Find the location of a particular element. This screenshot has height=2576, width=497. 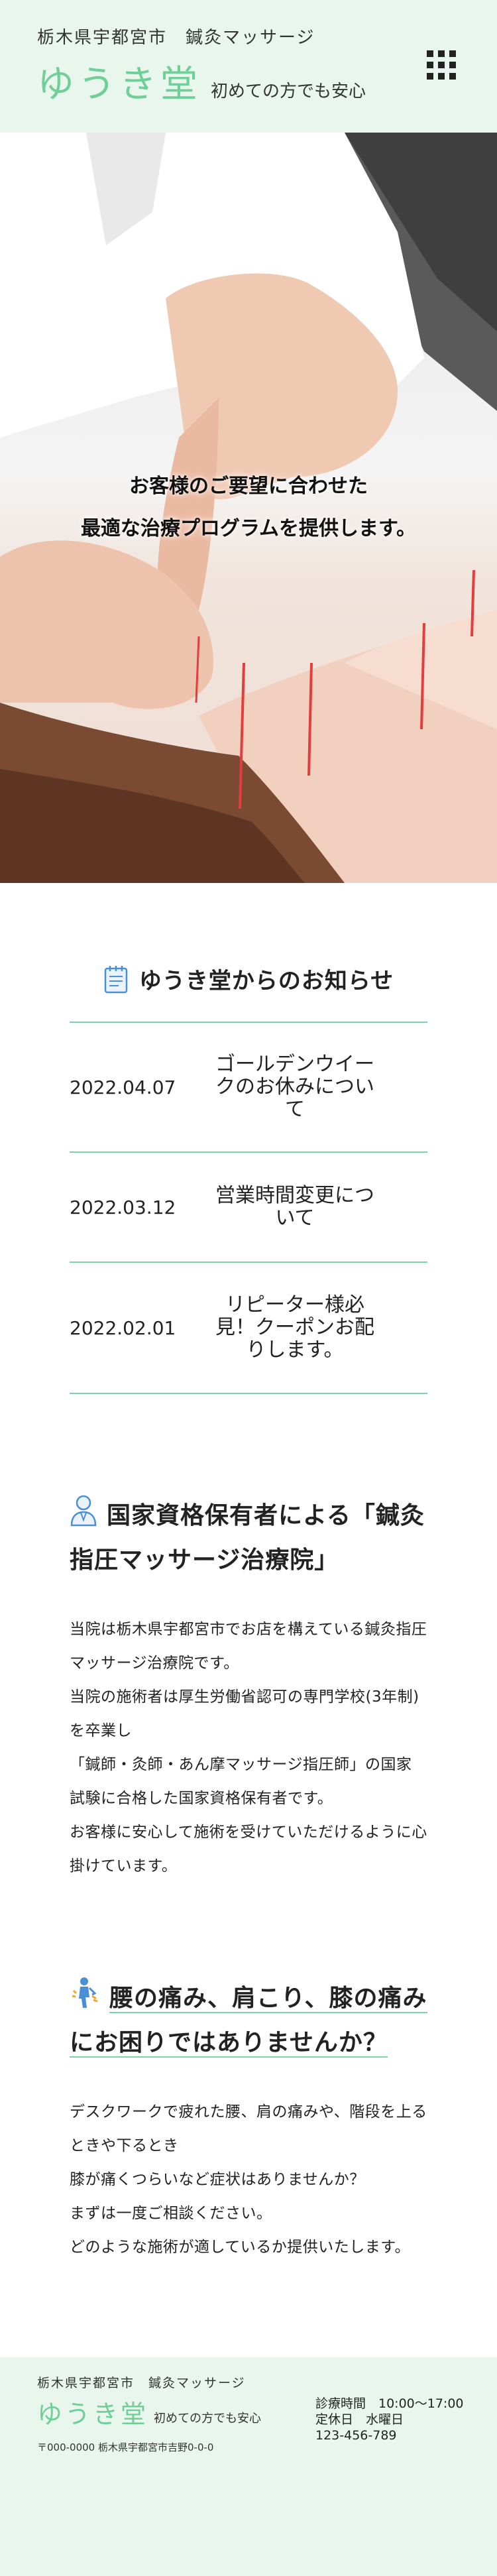

worries-heading: 腰の痛み、肩こり、膝の痛みにお困りではありませんか？ is located at coordinates (248, 2020).